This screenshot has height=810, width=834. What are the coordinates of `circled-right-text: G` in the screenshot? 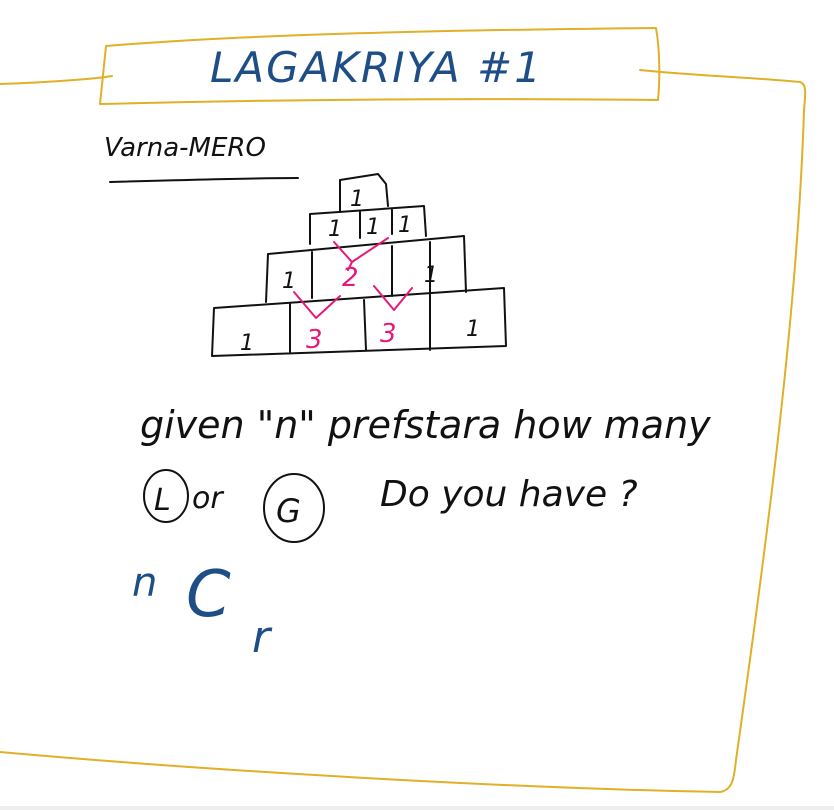 It's located at (288, 511).